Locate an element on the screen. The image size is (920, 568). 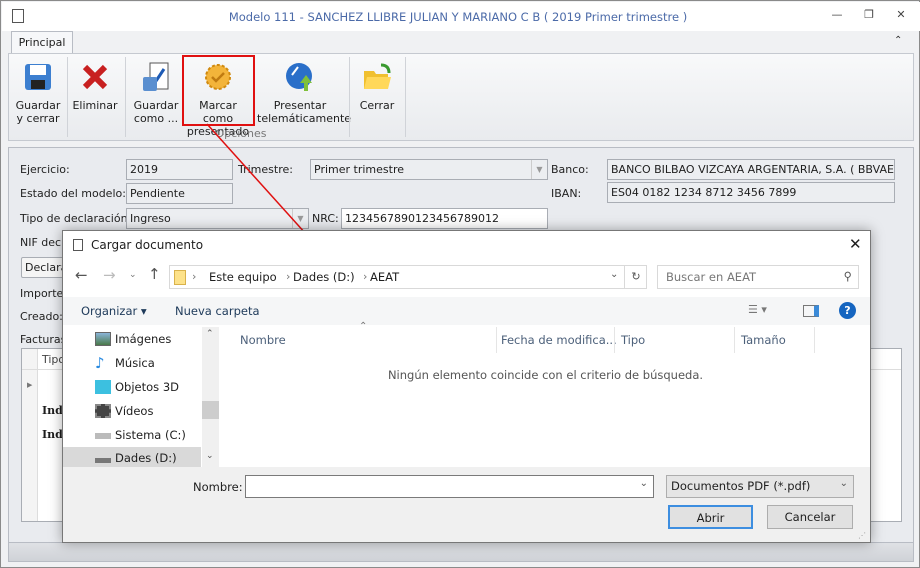
file-type-select: Documentos PDF (*.pdf) ⌄ is located at coordinates (760, 486).